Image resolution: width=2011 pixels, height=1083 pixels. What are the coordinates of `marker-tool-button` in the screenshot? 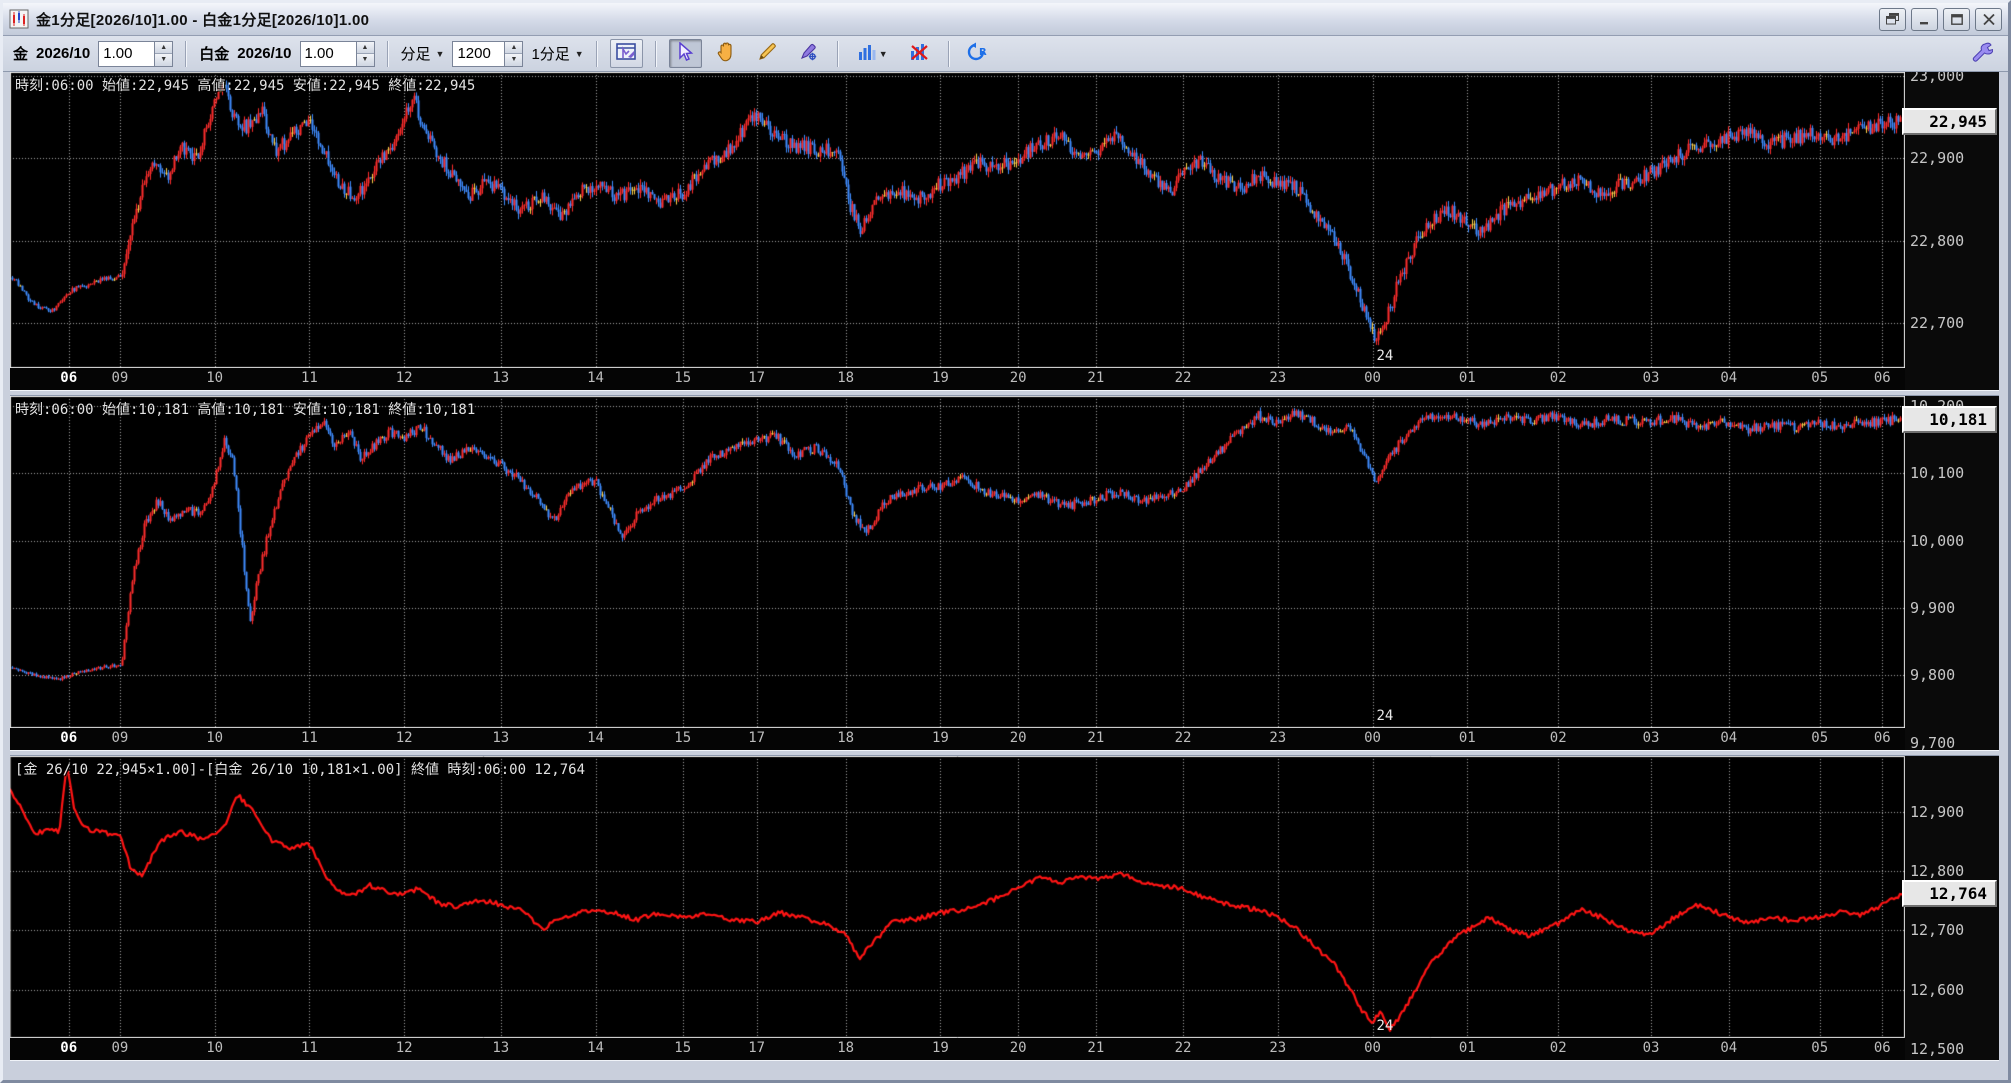 It's located at (808, 53).